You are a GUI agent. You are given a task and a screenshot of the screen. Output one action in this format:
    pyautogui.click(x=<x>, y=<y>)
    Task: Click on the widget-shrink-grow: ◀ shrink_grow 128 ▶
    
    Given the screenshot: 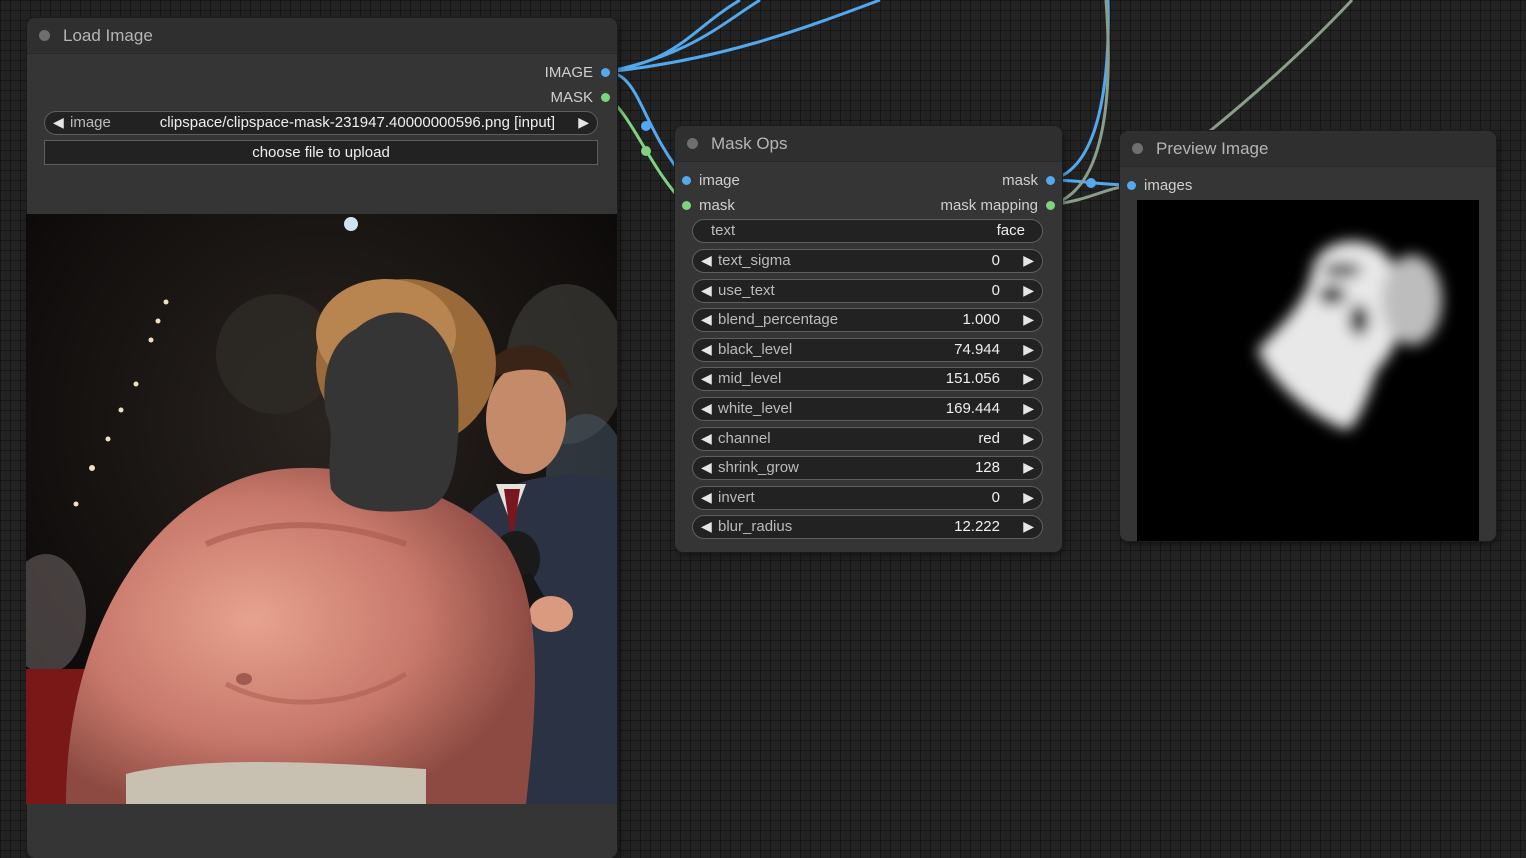 What is the action you would take?
    pyautogui.click(x=867, y=468)
    